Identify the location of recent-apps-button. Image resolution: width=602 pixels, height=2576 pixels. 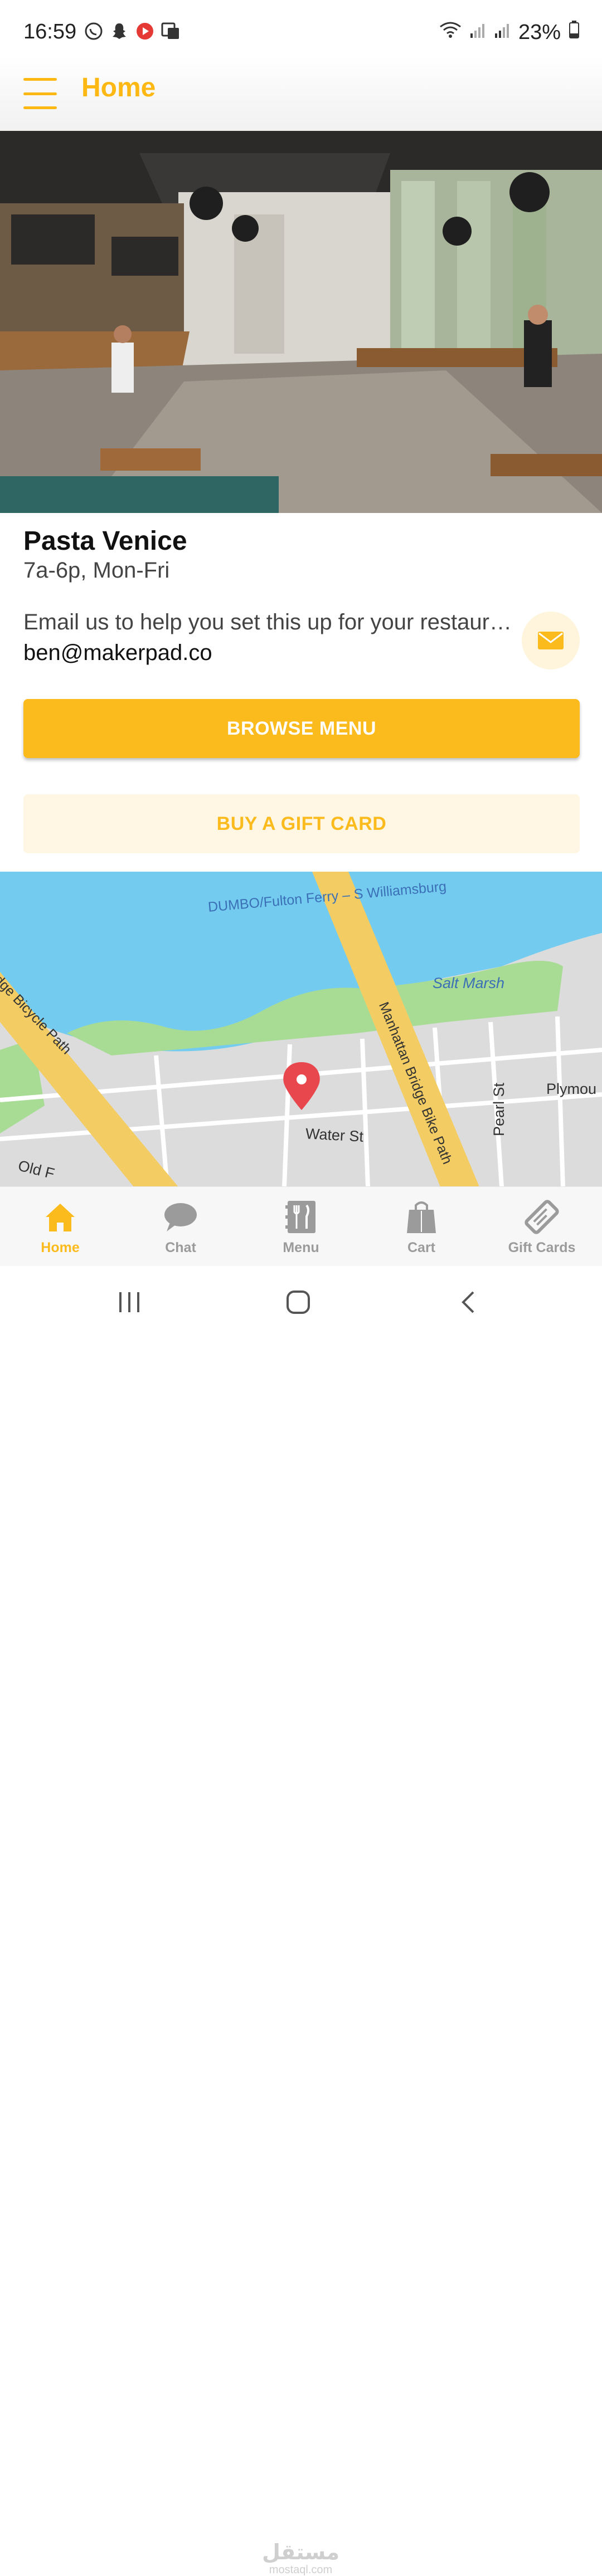
(130, 1303).